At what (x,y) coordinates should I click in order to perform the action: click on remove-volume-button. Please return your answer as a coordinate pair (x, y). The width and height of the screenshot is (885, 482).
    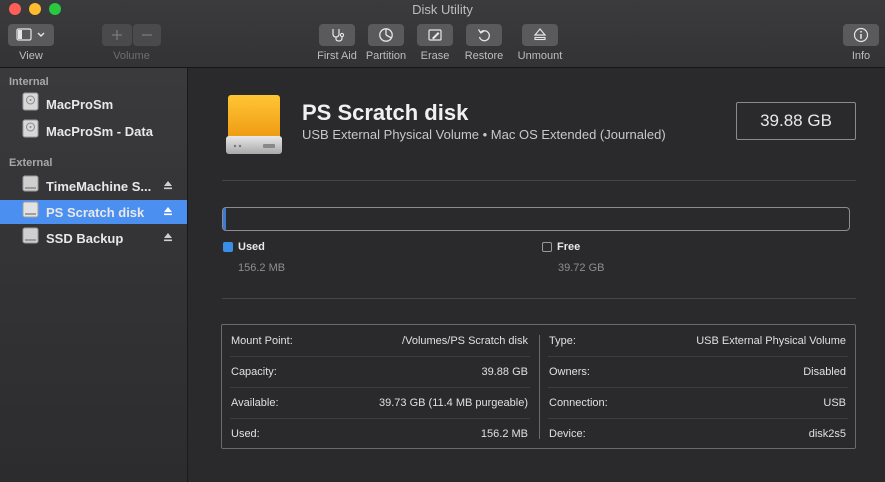
    Looking at the image, I should click on (147, 35).